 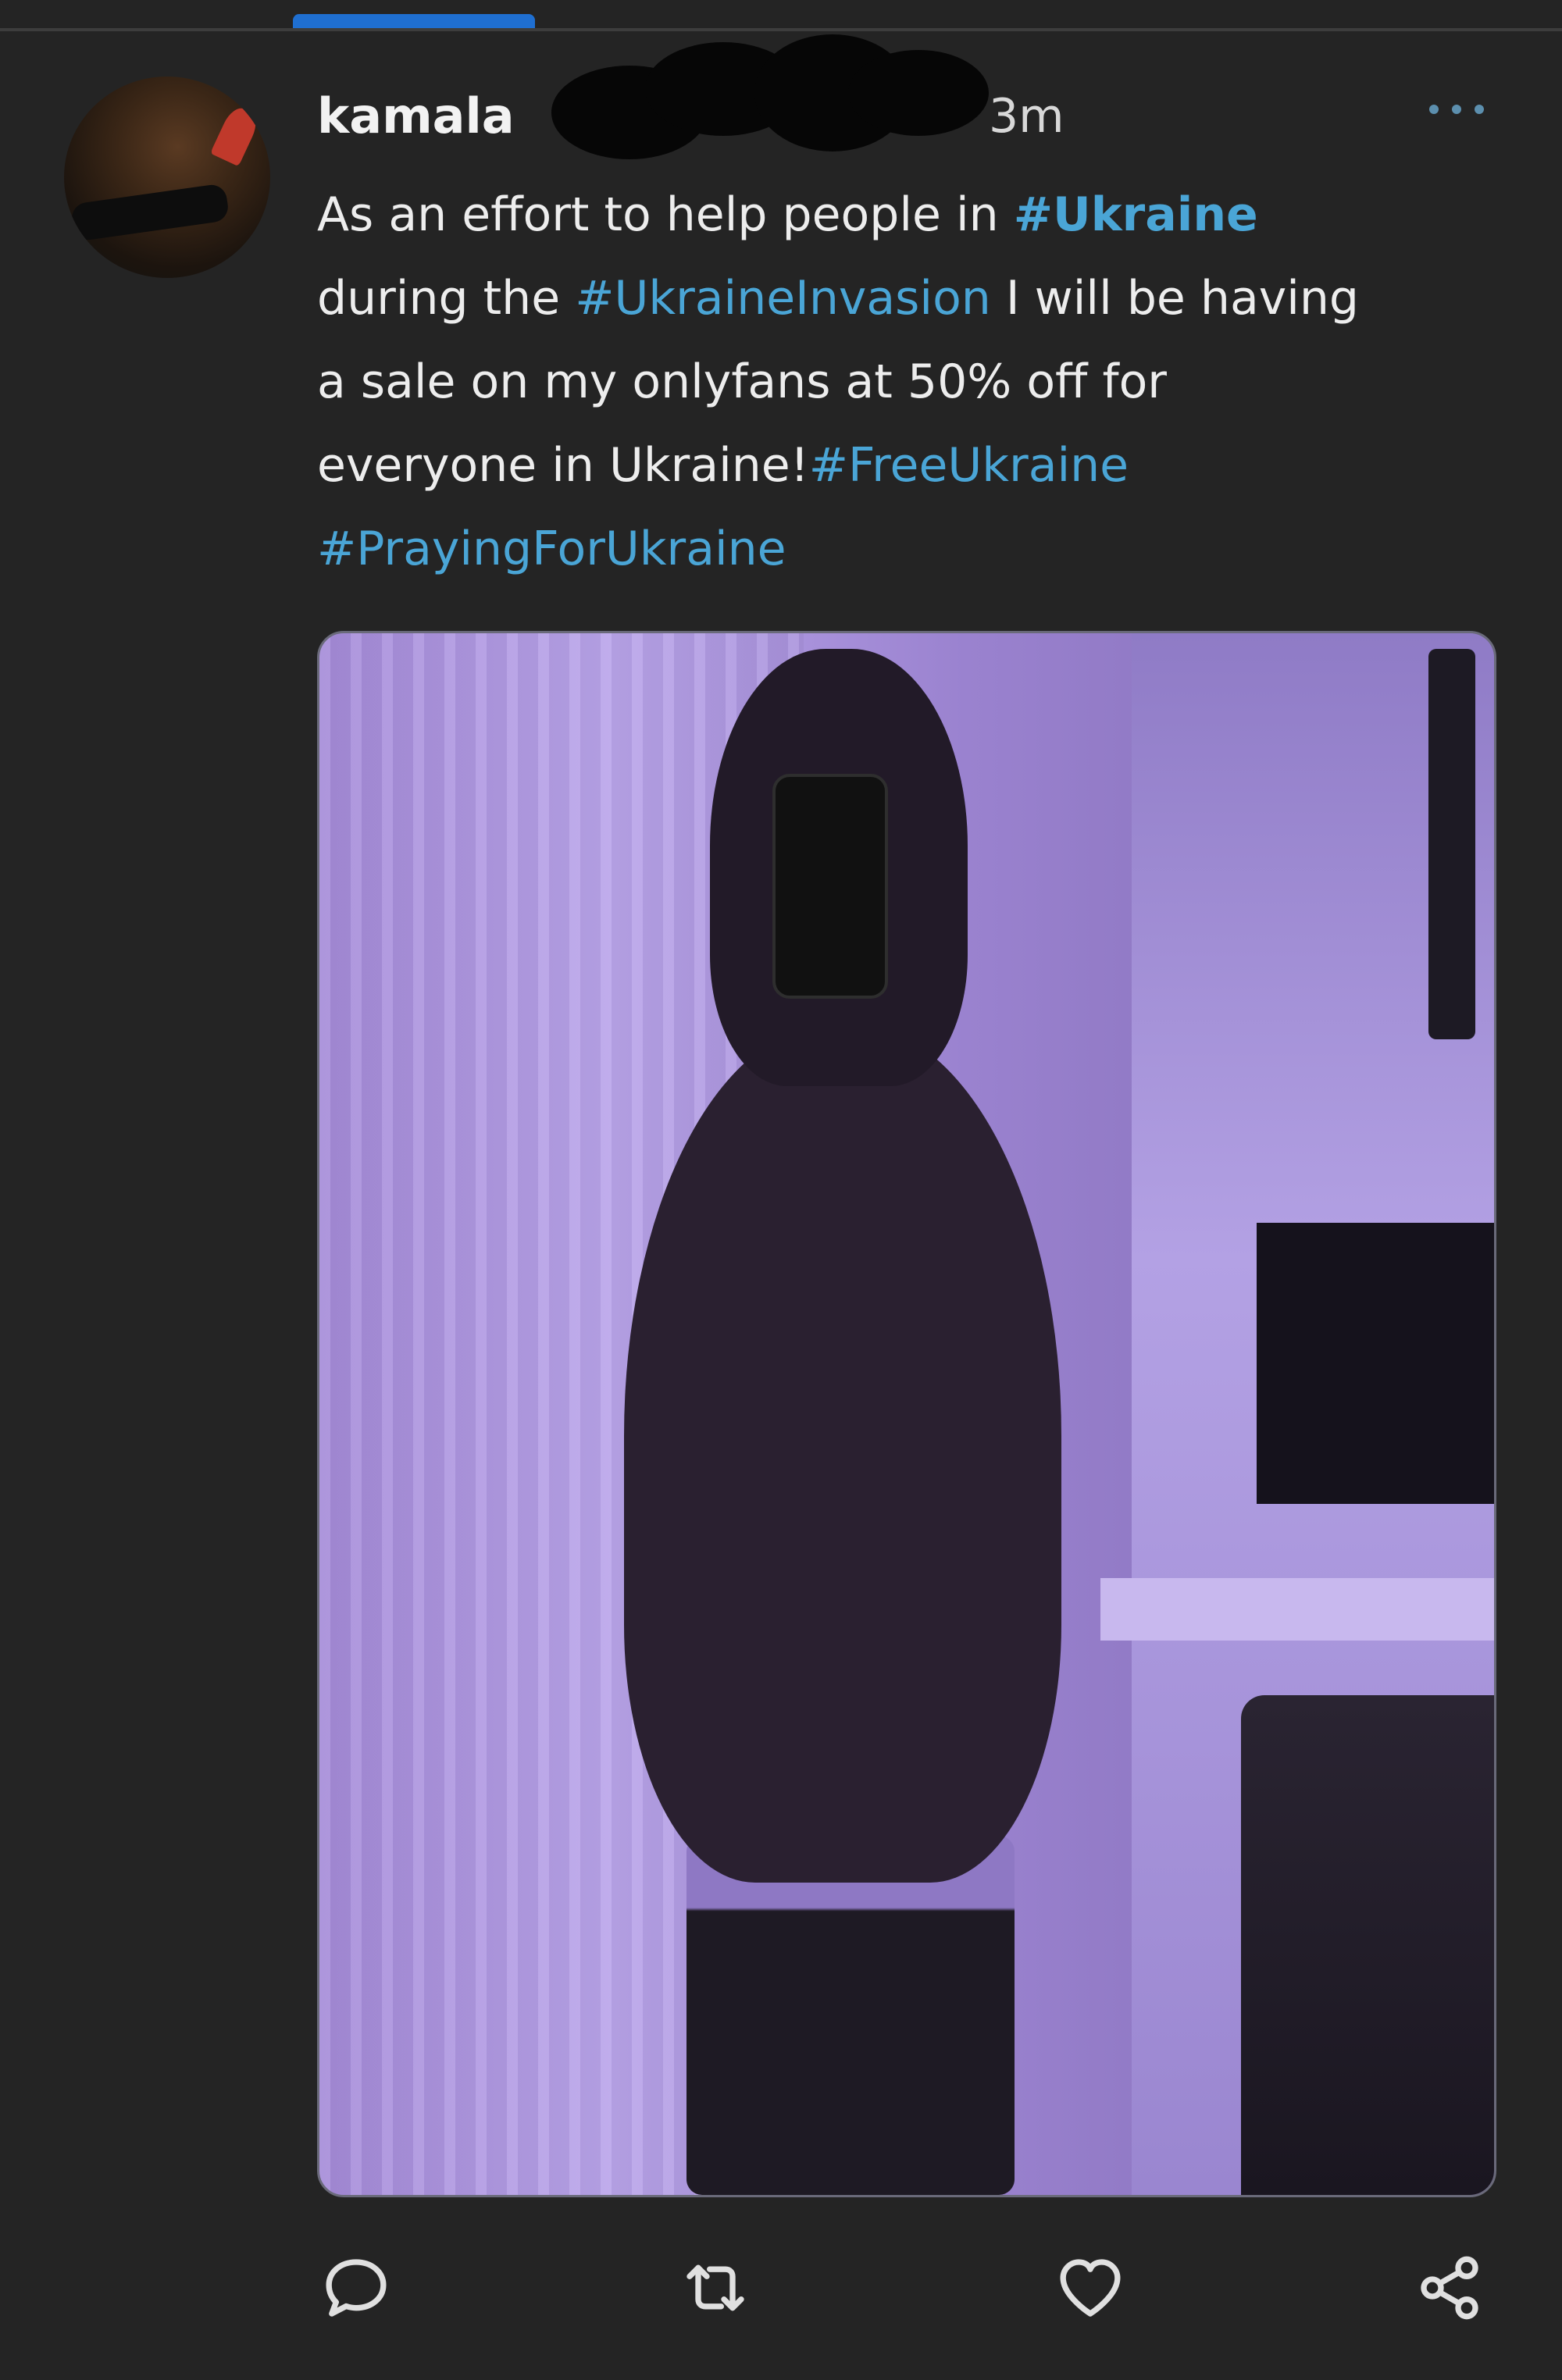 What do you see at coordinates (1456, 109) in the screenshot?
I see `more-icon` at bounding box center [1456, 109].